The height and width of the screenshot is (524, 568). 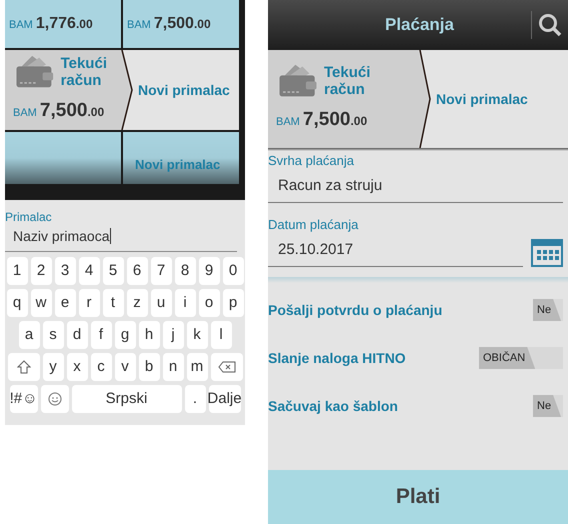 I want to click on keyboard-key: u, so click(x=161, y=303).